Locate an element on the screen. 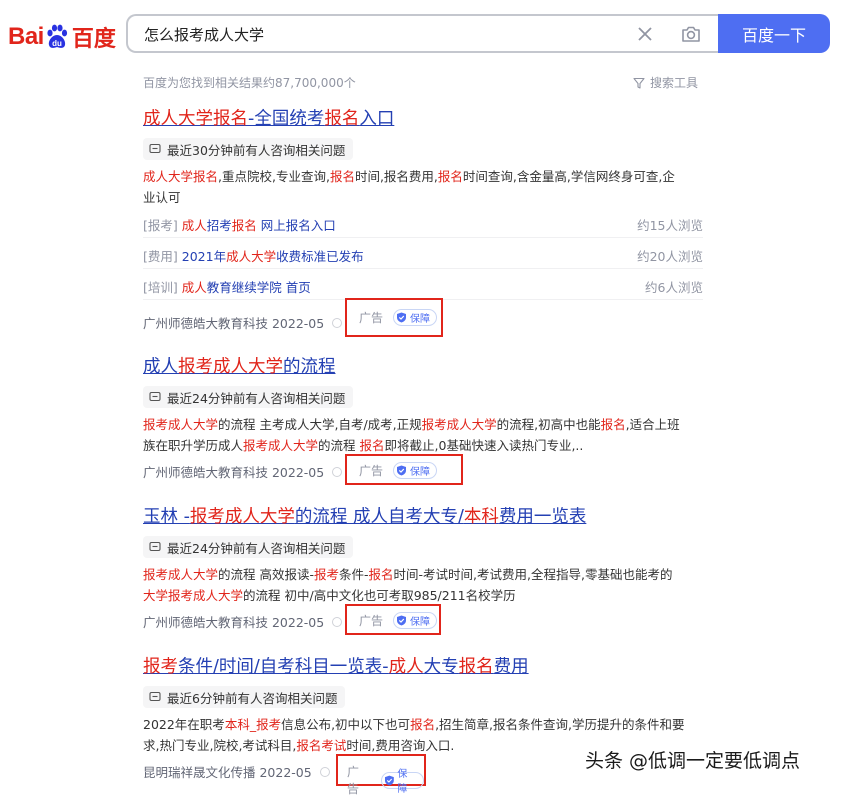 Image resolution: width=845 pixels, height=797 pixels. title-segment: 大专 is located at coordinates (441, 667).